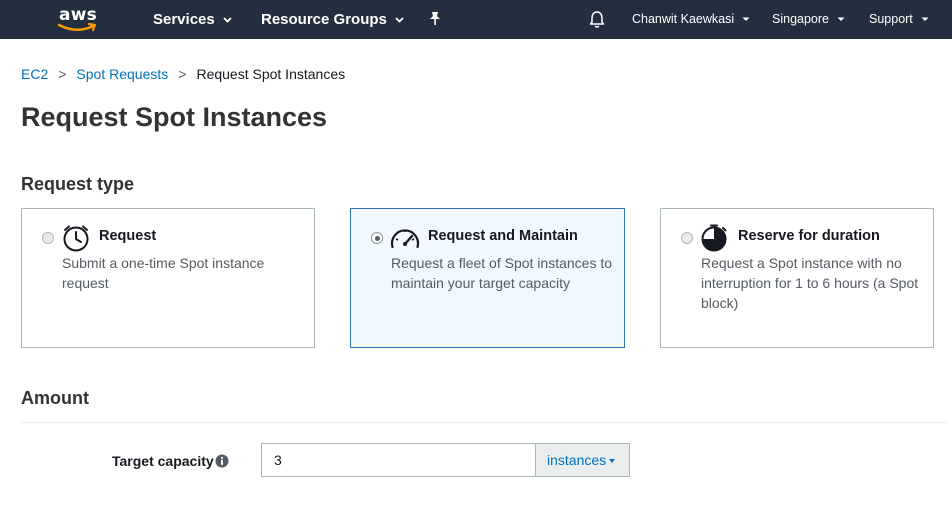 The height and width of the screenshot is (506, 952). I want to click on target-capacity-label: Target capacity, so click(163, 461).